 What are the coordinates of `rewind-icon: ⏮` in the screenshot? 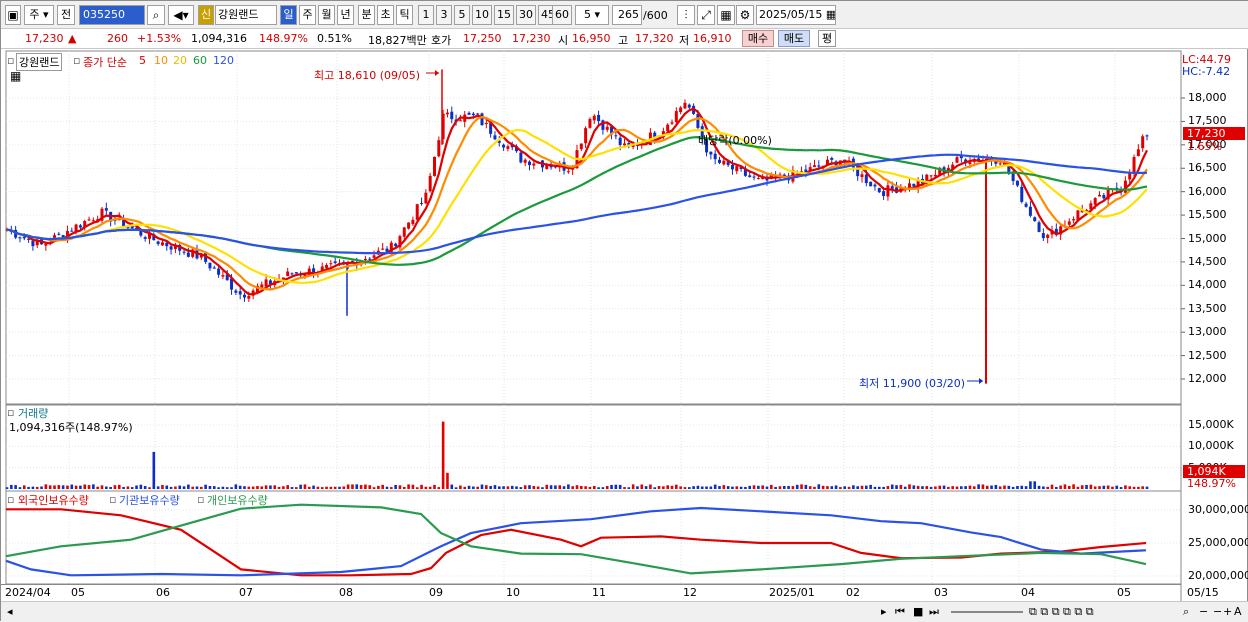 It's located at (900, 612).